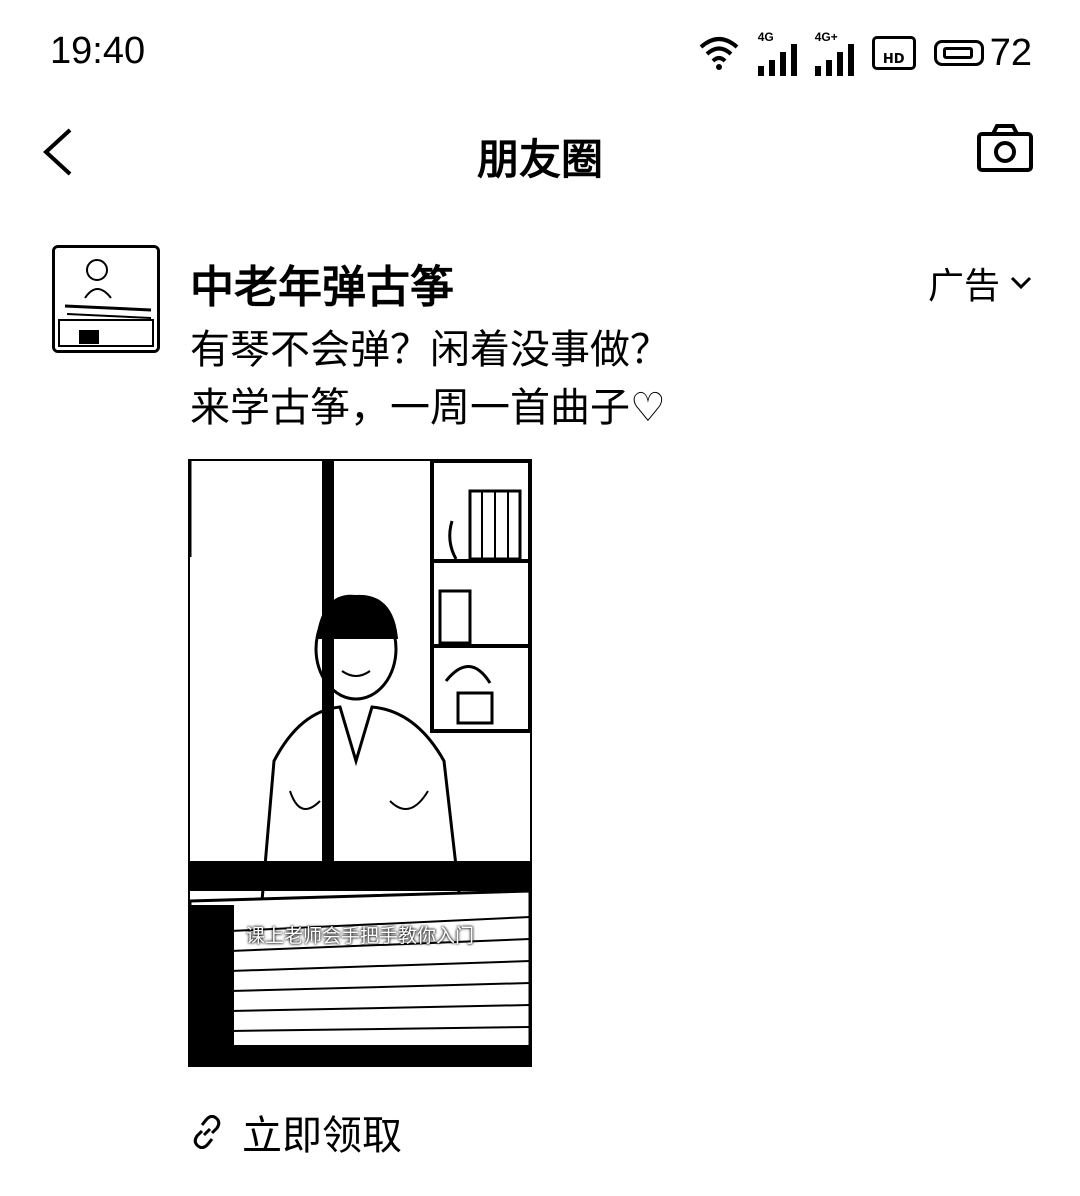 Image resolution: width=1080 pixels, height=1196 pixels. I want to click on status-icons: 4G 4G+ HD 72, so click(865, 53).